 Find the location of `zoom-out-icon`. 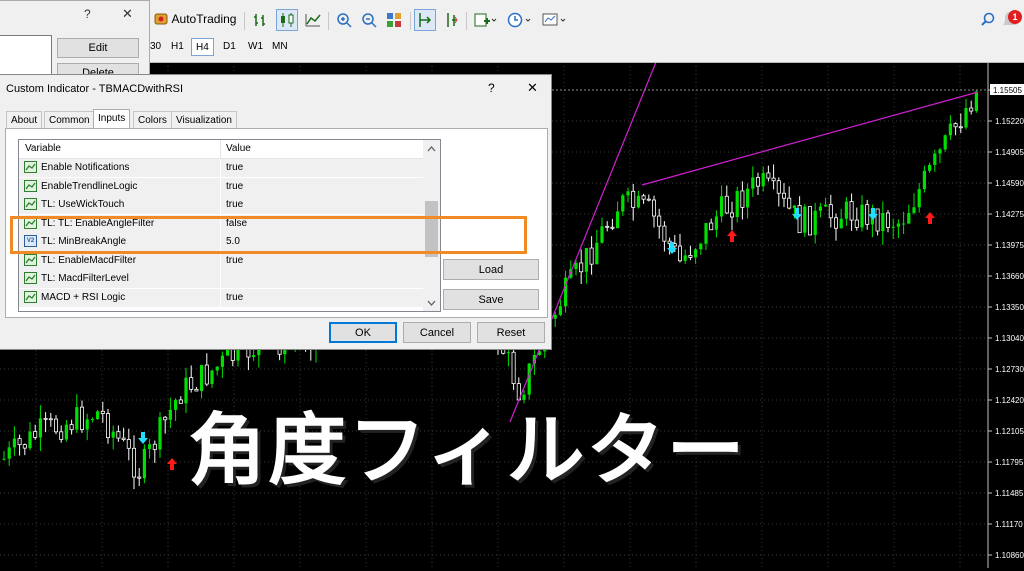

zoom-out-icon is located at coordinates (369, 20).